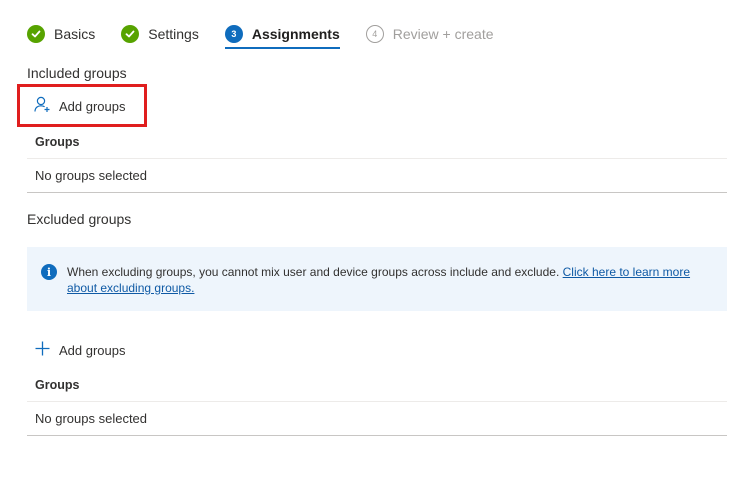 The height and width of the screenshot is (478, 751). I want to click on add-included-groups-button: Add groups, so click(80, 106).